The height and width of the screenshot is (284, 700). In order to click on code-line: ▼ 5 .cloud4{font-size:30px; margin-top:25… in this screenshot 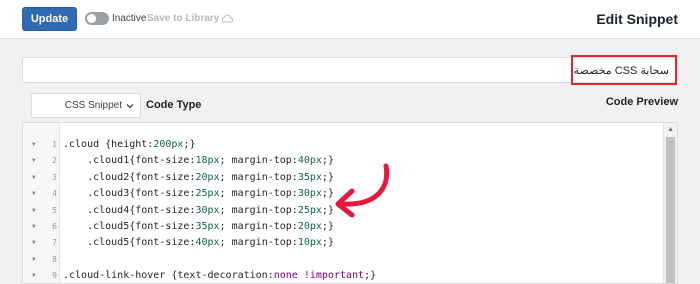, I will do `click(343, 211)`.